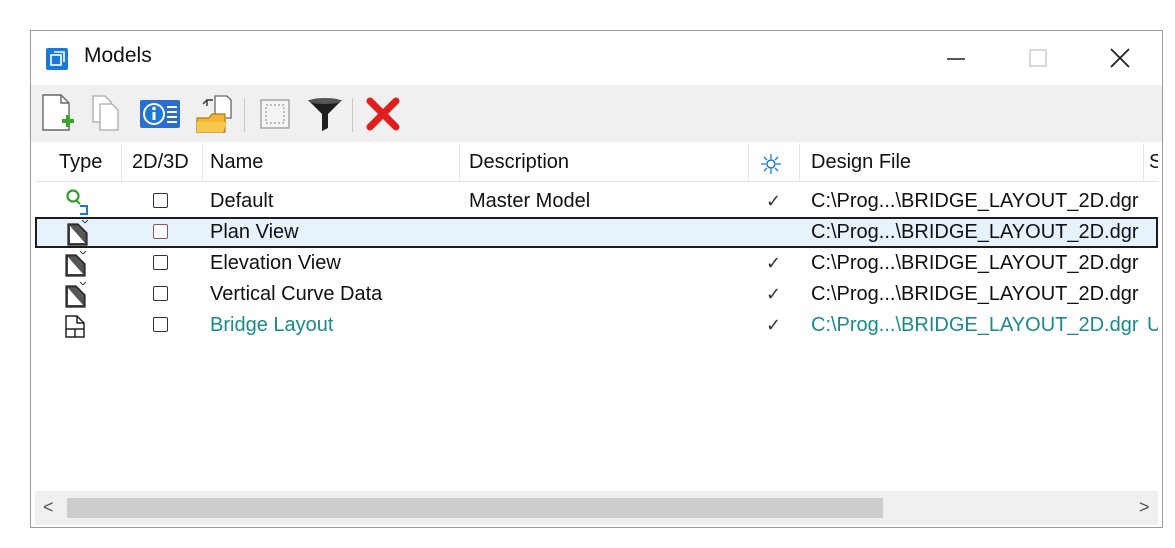  Describe the element at coordinates (76, 327) in the screenshot. I see `drawing-model-icon` at that location.